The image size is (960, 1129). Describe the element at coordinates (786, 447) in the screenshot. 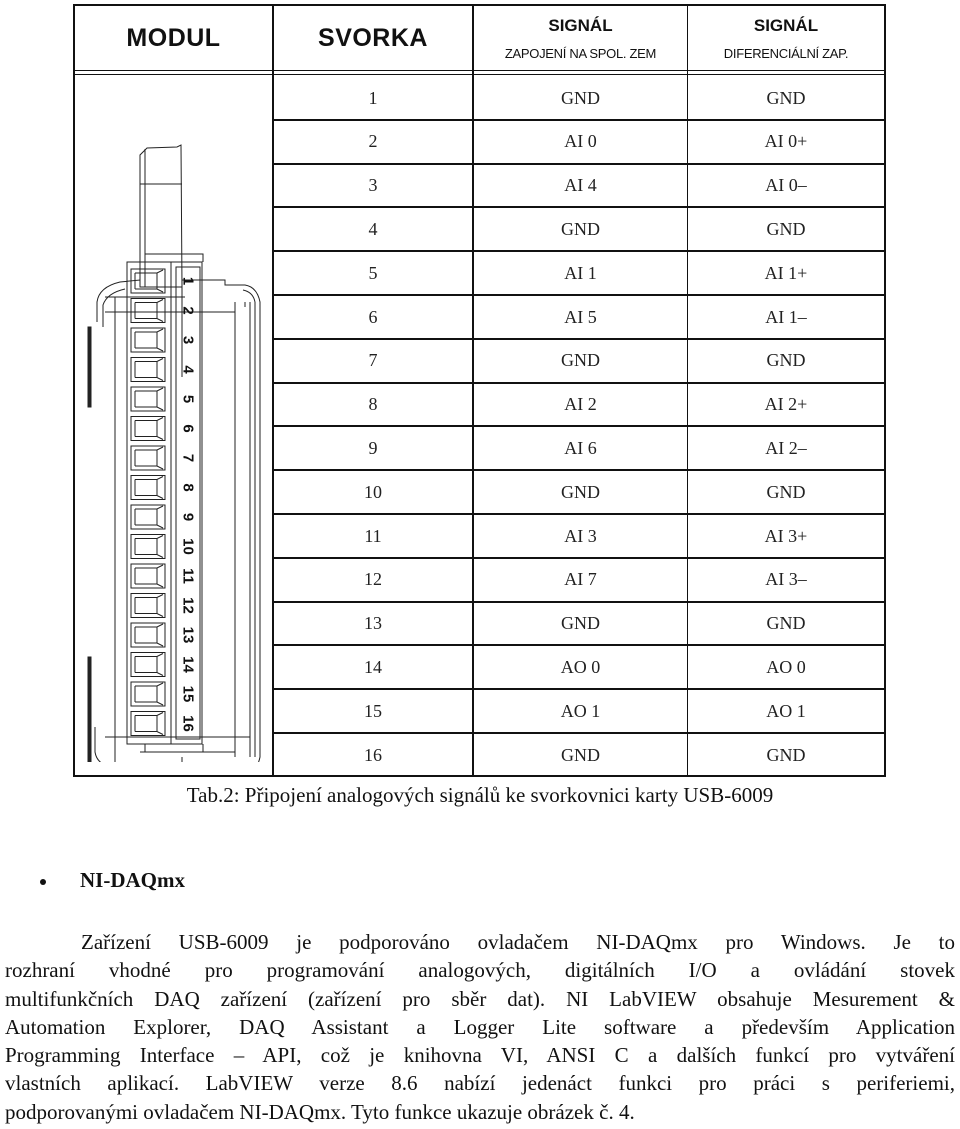

I see `cell-signal-differential: AI 2–` at that location.